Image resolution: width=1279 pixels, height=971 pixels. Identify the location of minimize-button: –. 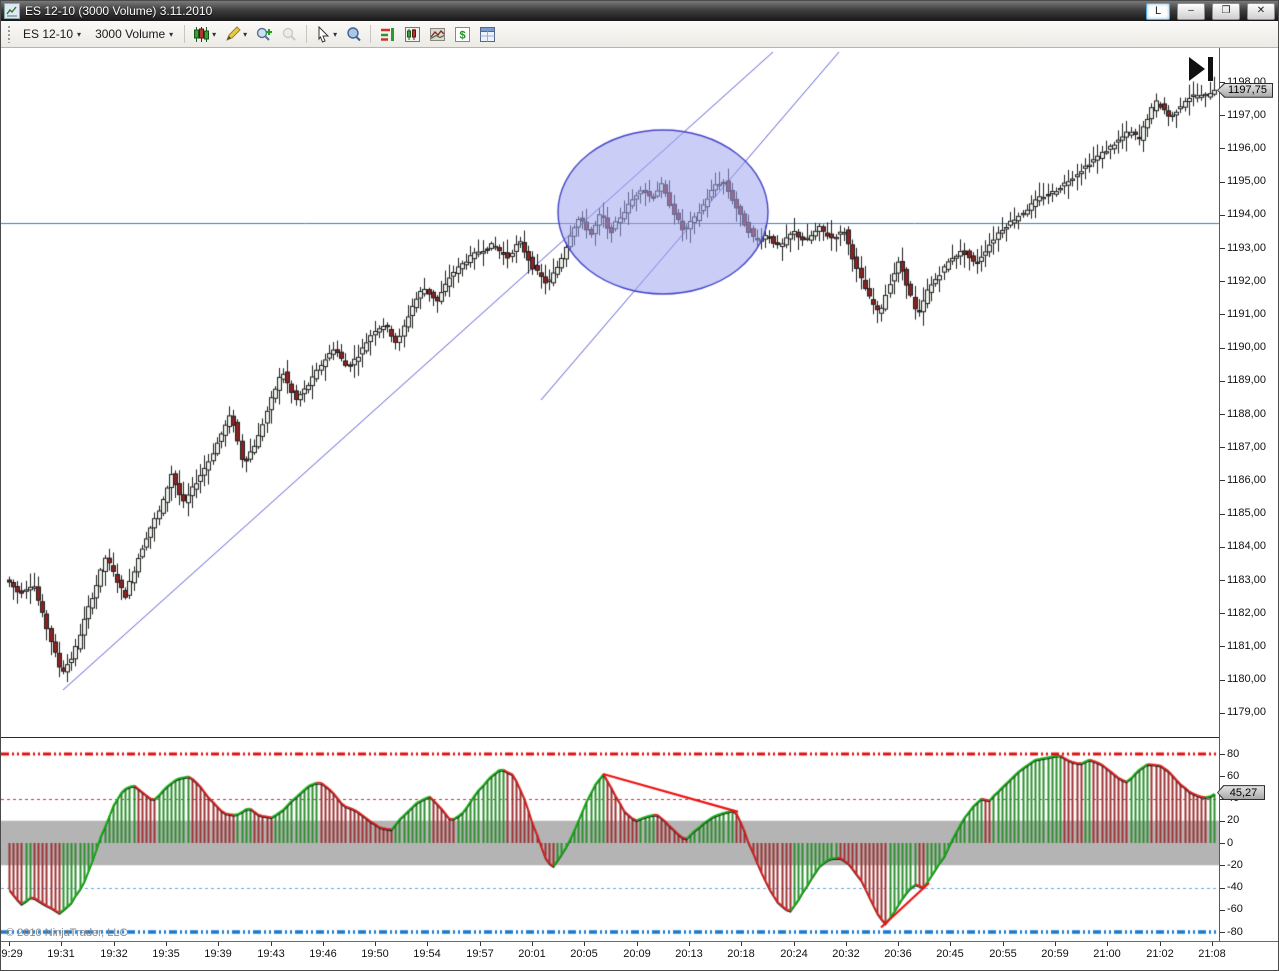
(1191, 11).